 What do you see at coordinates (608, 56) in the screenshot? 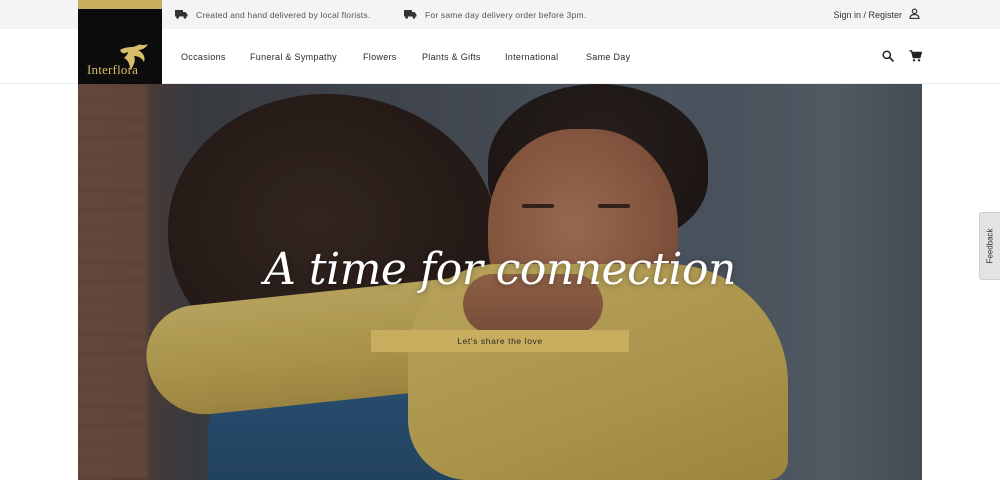
I see `nav-item-same-day: Same Day` at bounding box center [608, 56].